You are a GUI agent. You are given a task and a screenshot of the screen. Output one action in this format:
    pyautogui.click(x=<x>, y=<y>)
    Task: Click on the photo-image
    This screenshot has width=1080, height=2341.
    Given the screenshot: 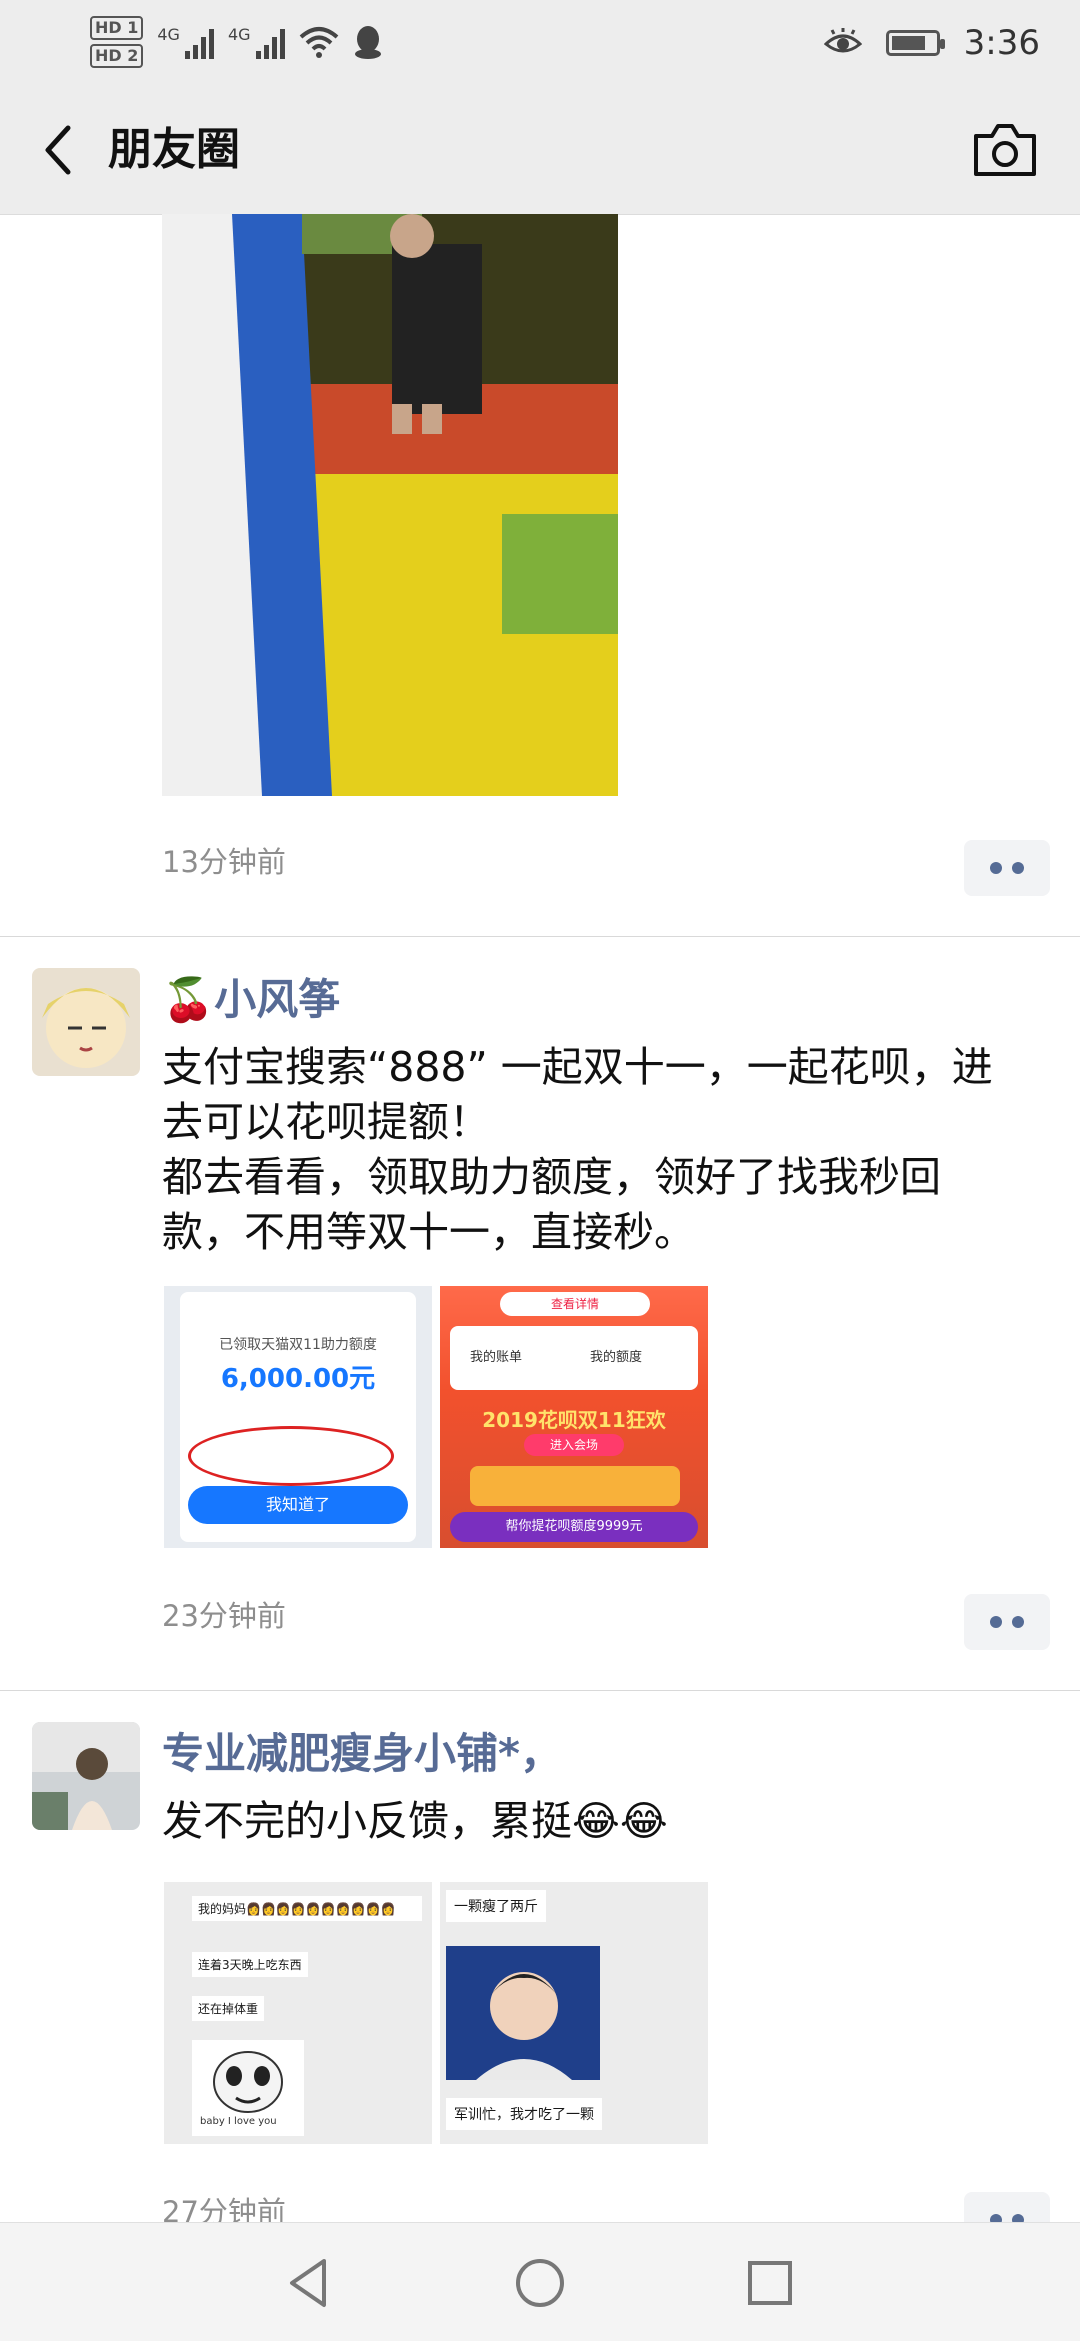 What is the action you would take?
    pyautogui.click(x=523, y=2013)
    